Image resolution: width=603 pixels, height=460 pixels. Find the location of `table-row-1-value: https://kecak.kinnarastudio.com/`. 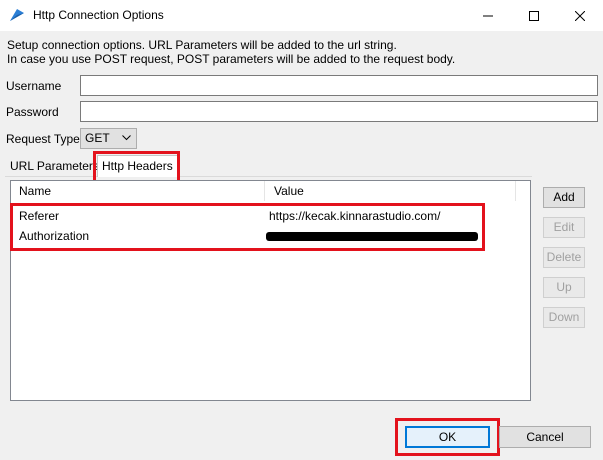

table-row-1-value: https://kecak.kinnarastudio.com/ is located at coordinates (355, 216).